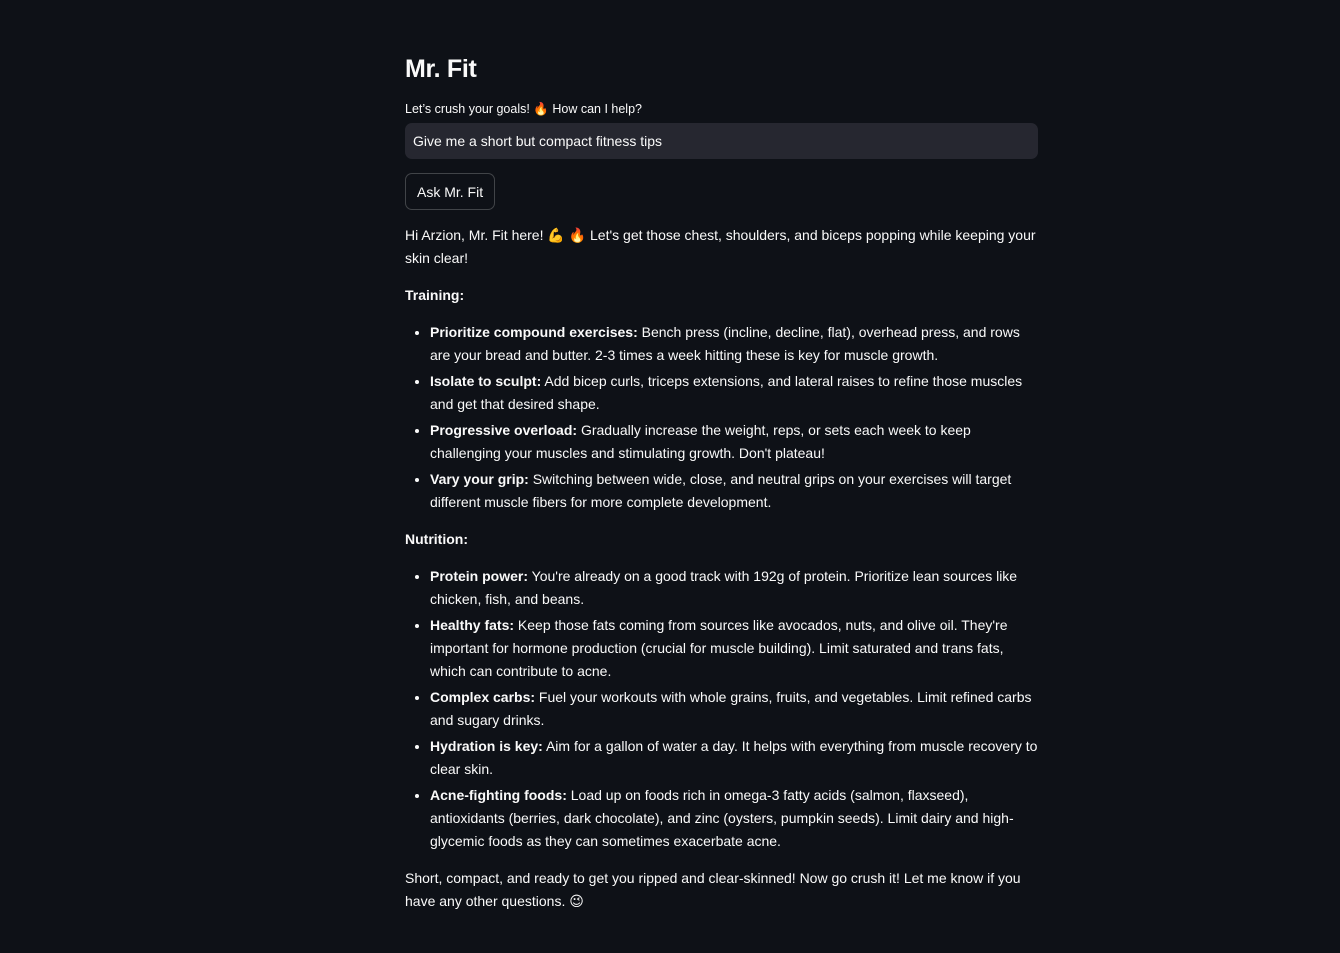 The height and width of the screenshot is (953, 1340). I want to click on list-item-title: Vary your grip:, so click(479, 479).